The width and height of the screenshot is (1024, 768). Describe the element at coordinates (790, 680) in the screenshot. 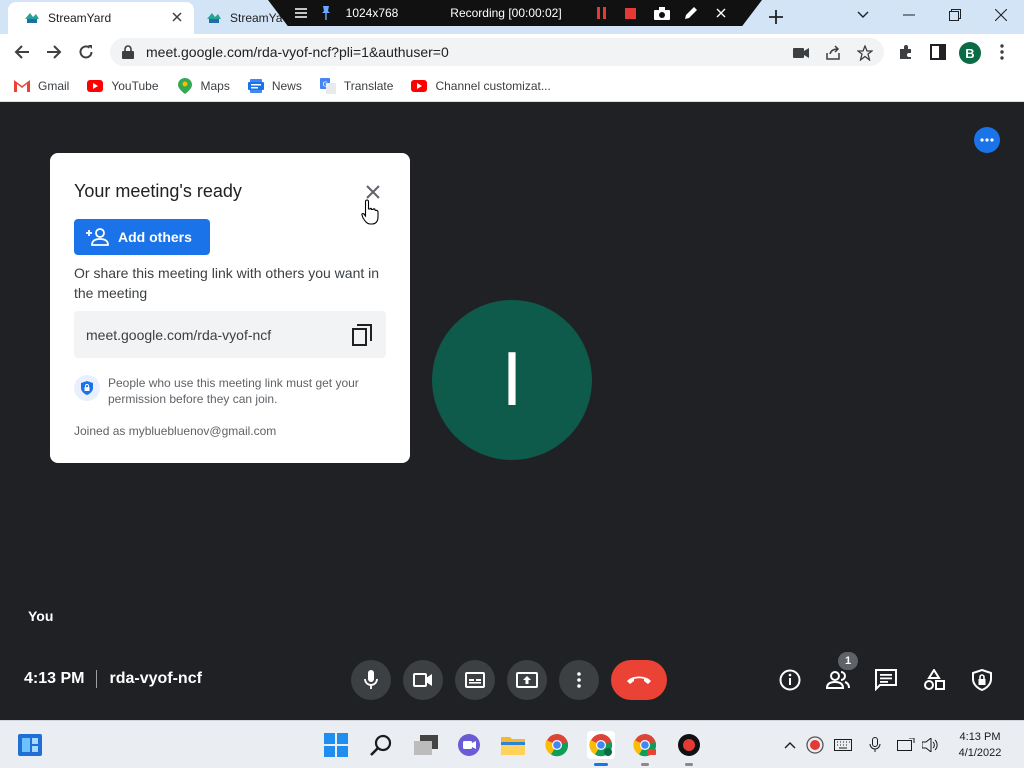

I see `meeting-info-icon` at that location.